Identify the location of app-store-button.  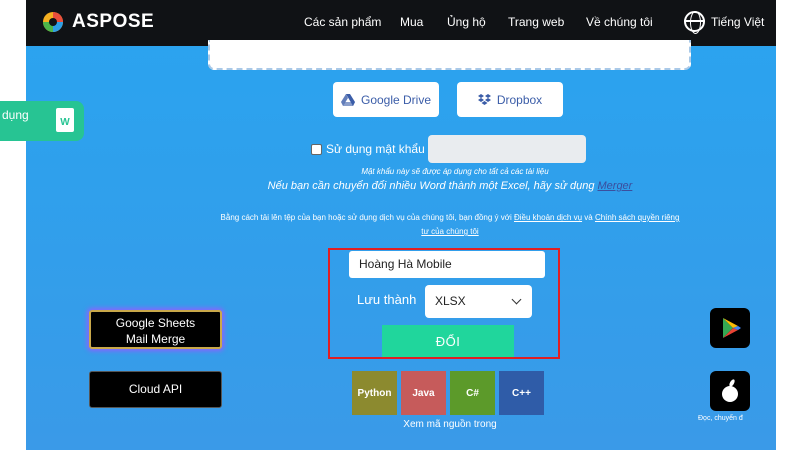
(730, 391).